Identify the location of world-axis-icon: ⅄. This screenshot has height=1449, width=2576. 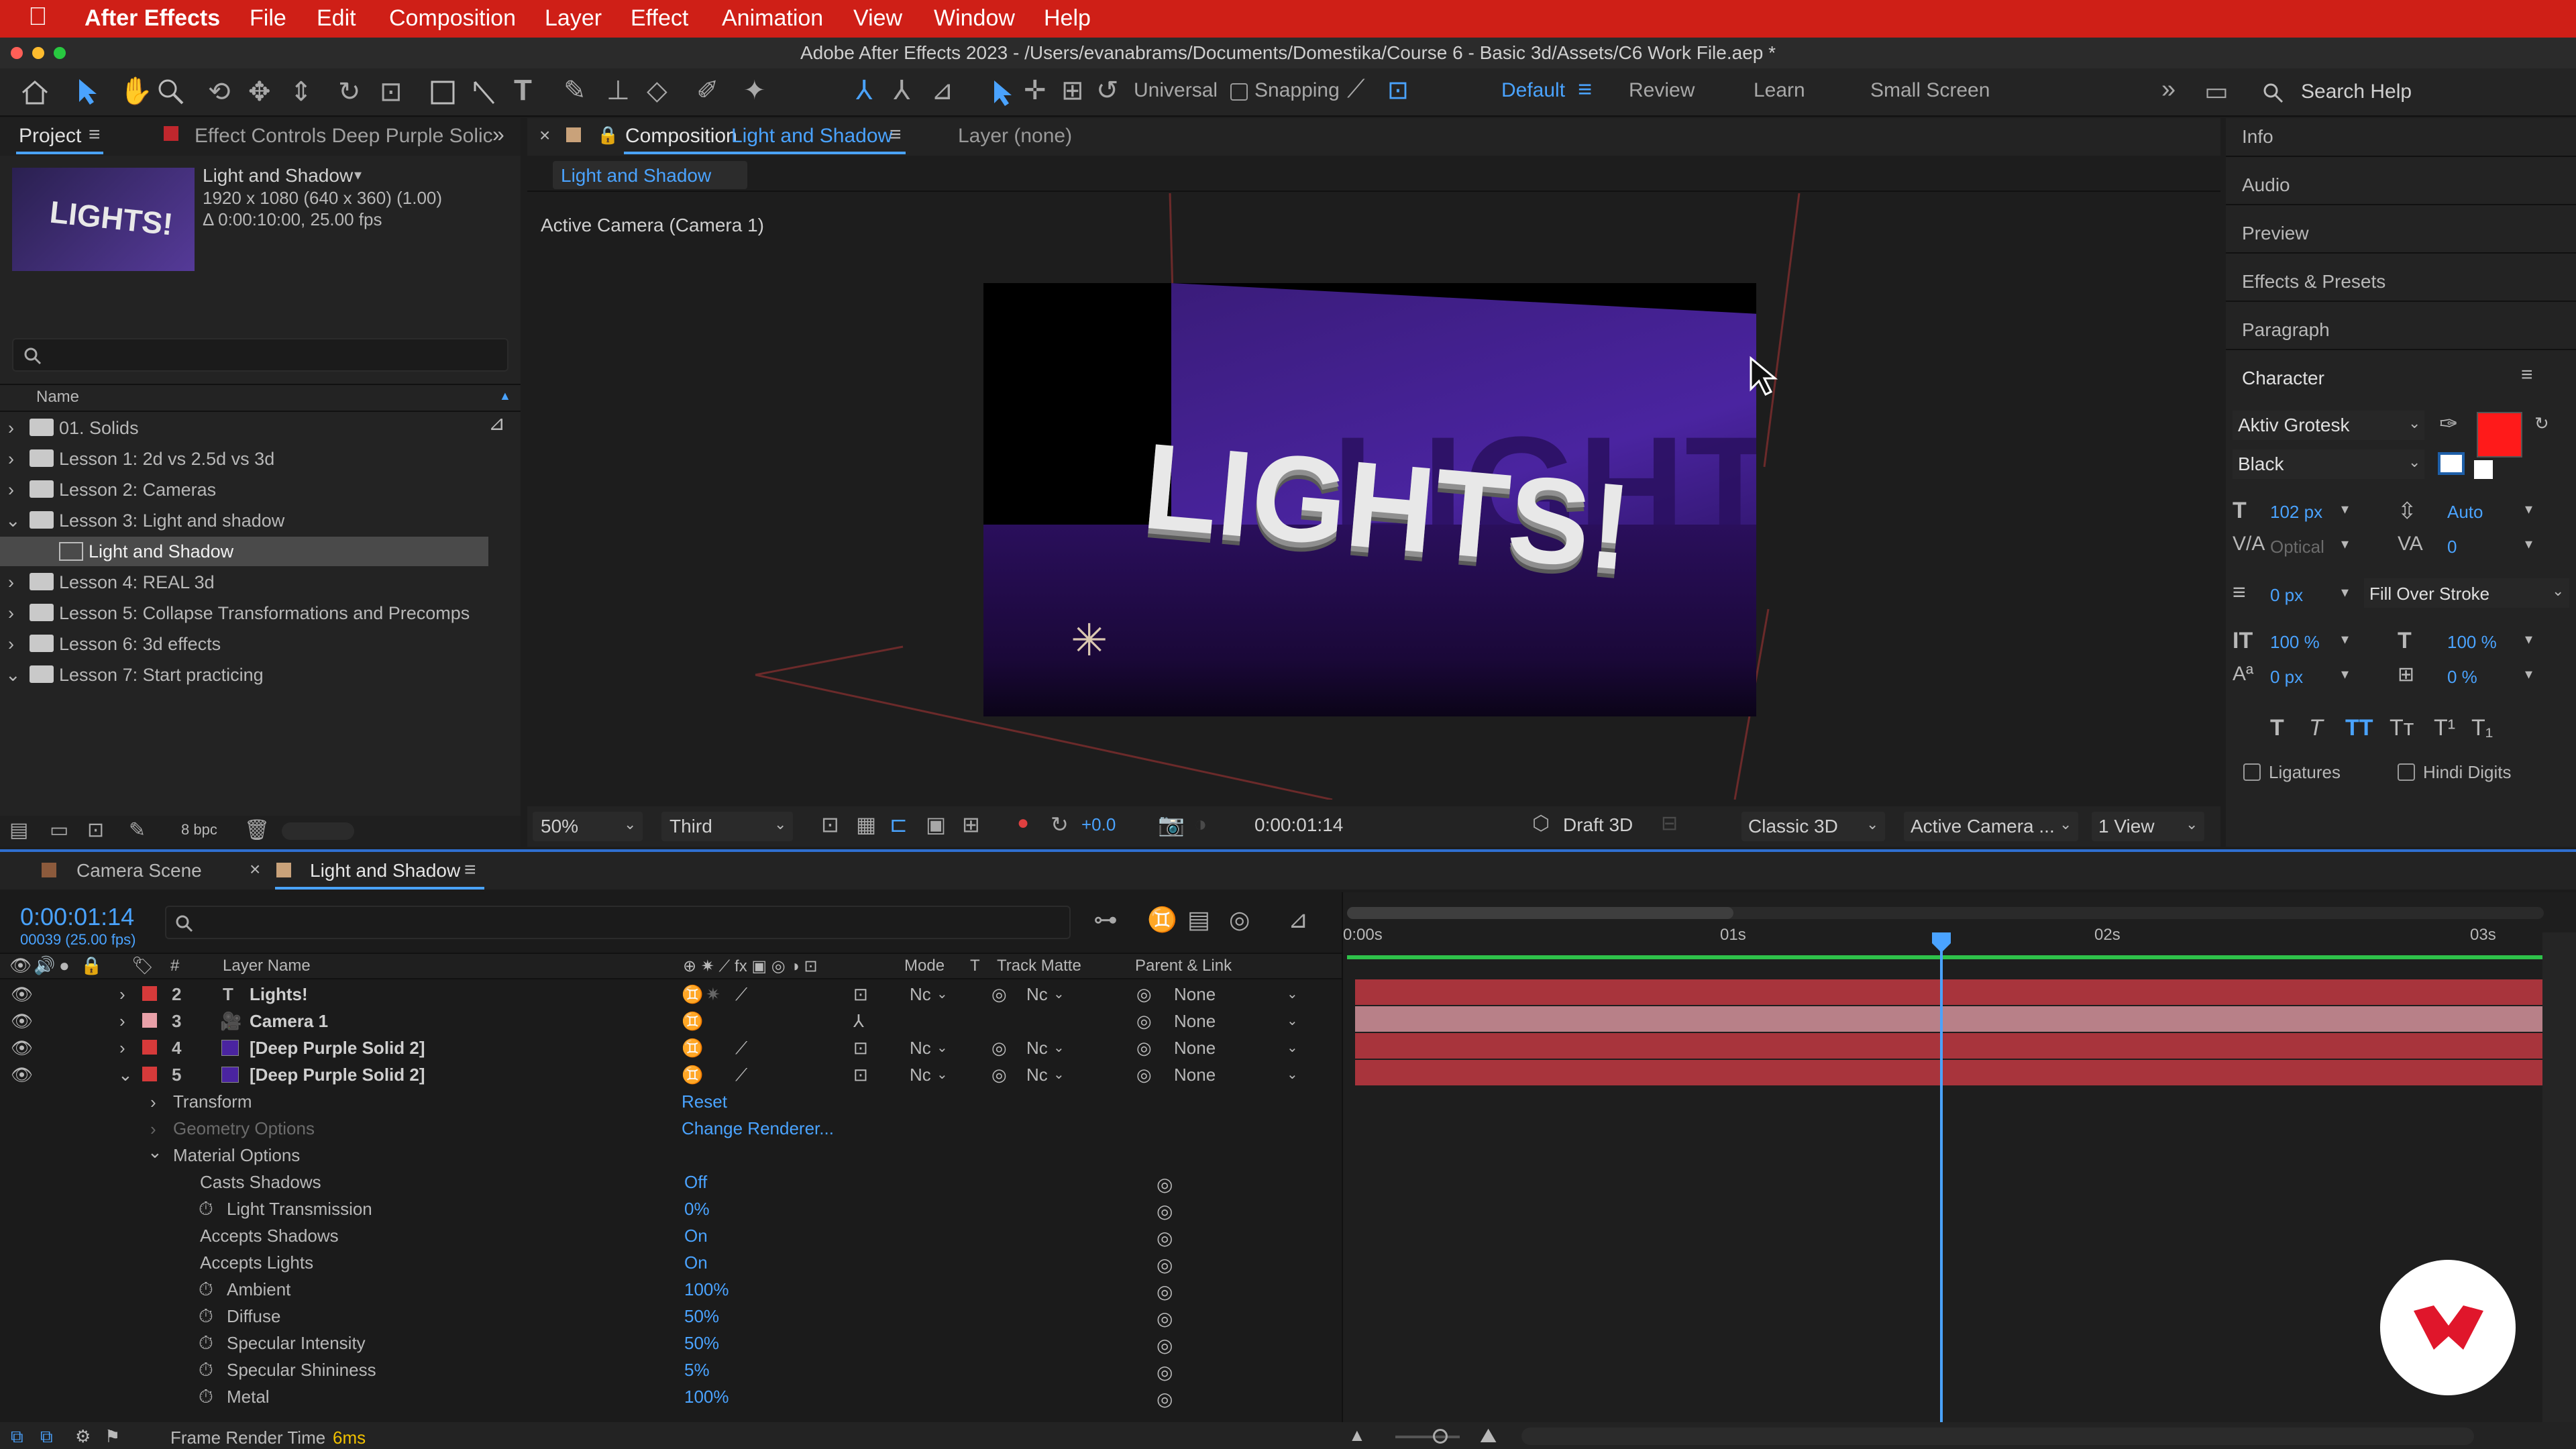
(902, 90).